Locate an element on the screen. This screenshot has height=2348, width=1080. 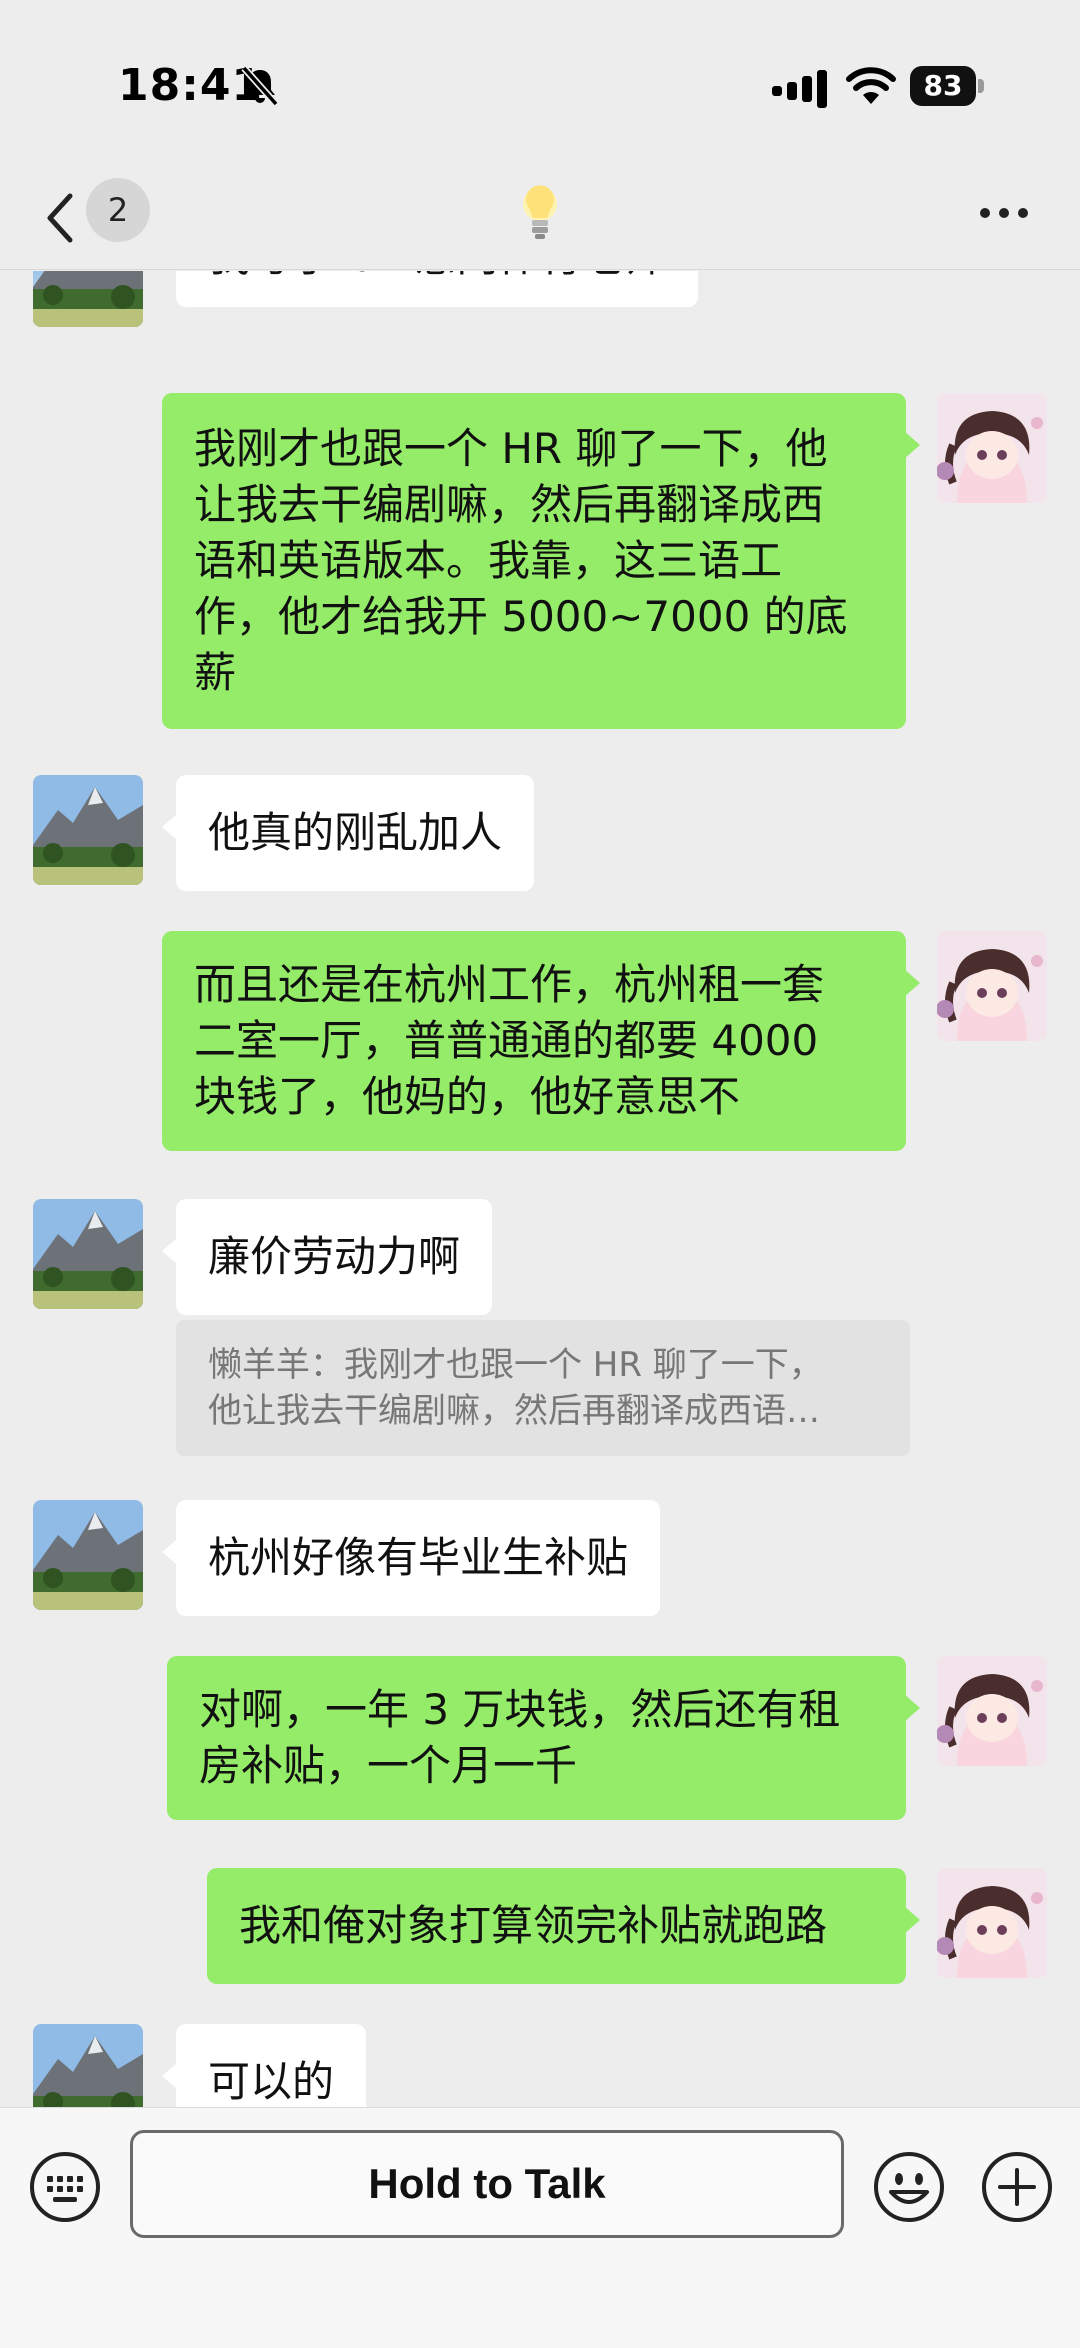
incoming-message: 廉价劳动力啊 is located at coordinates (327, 1257).